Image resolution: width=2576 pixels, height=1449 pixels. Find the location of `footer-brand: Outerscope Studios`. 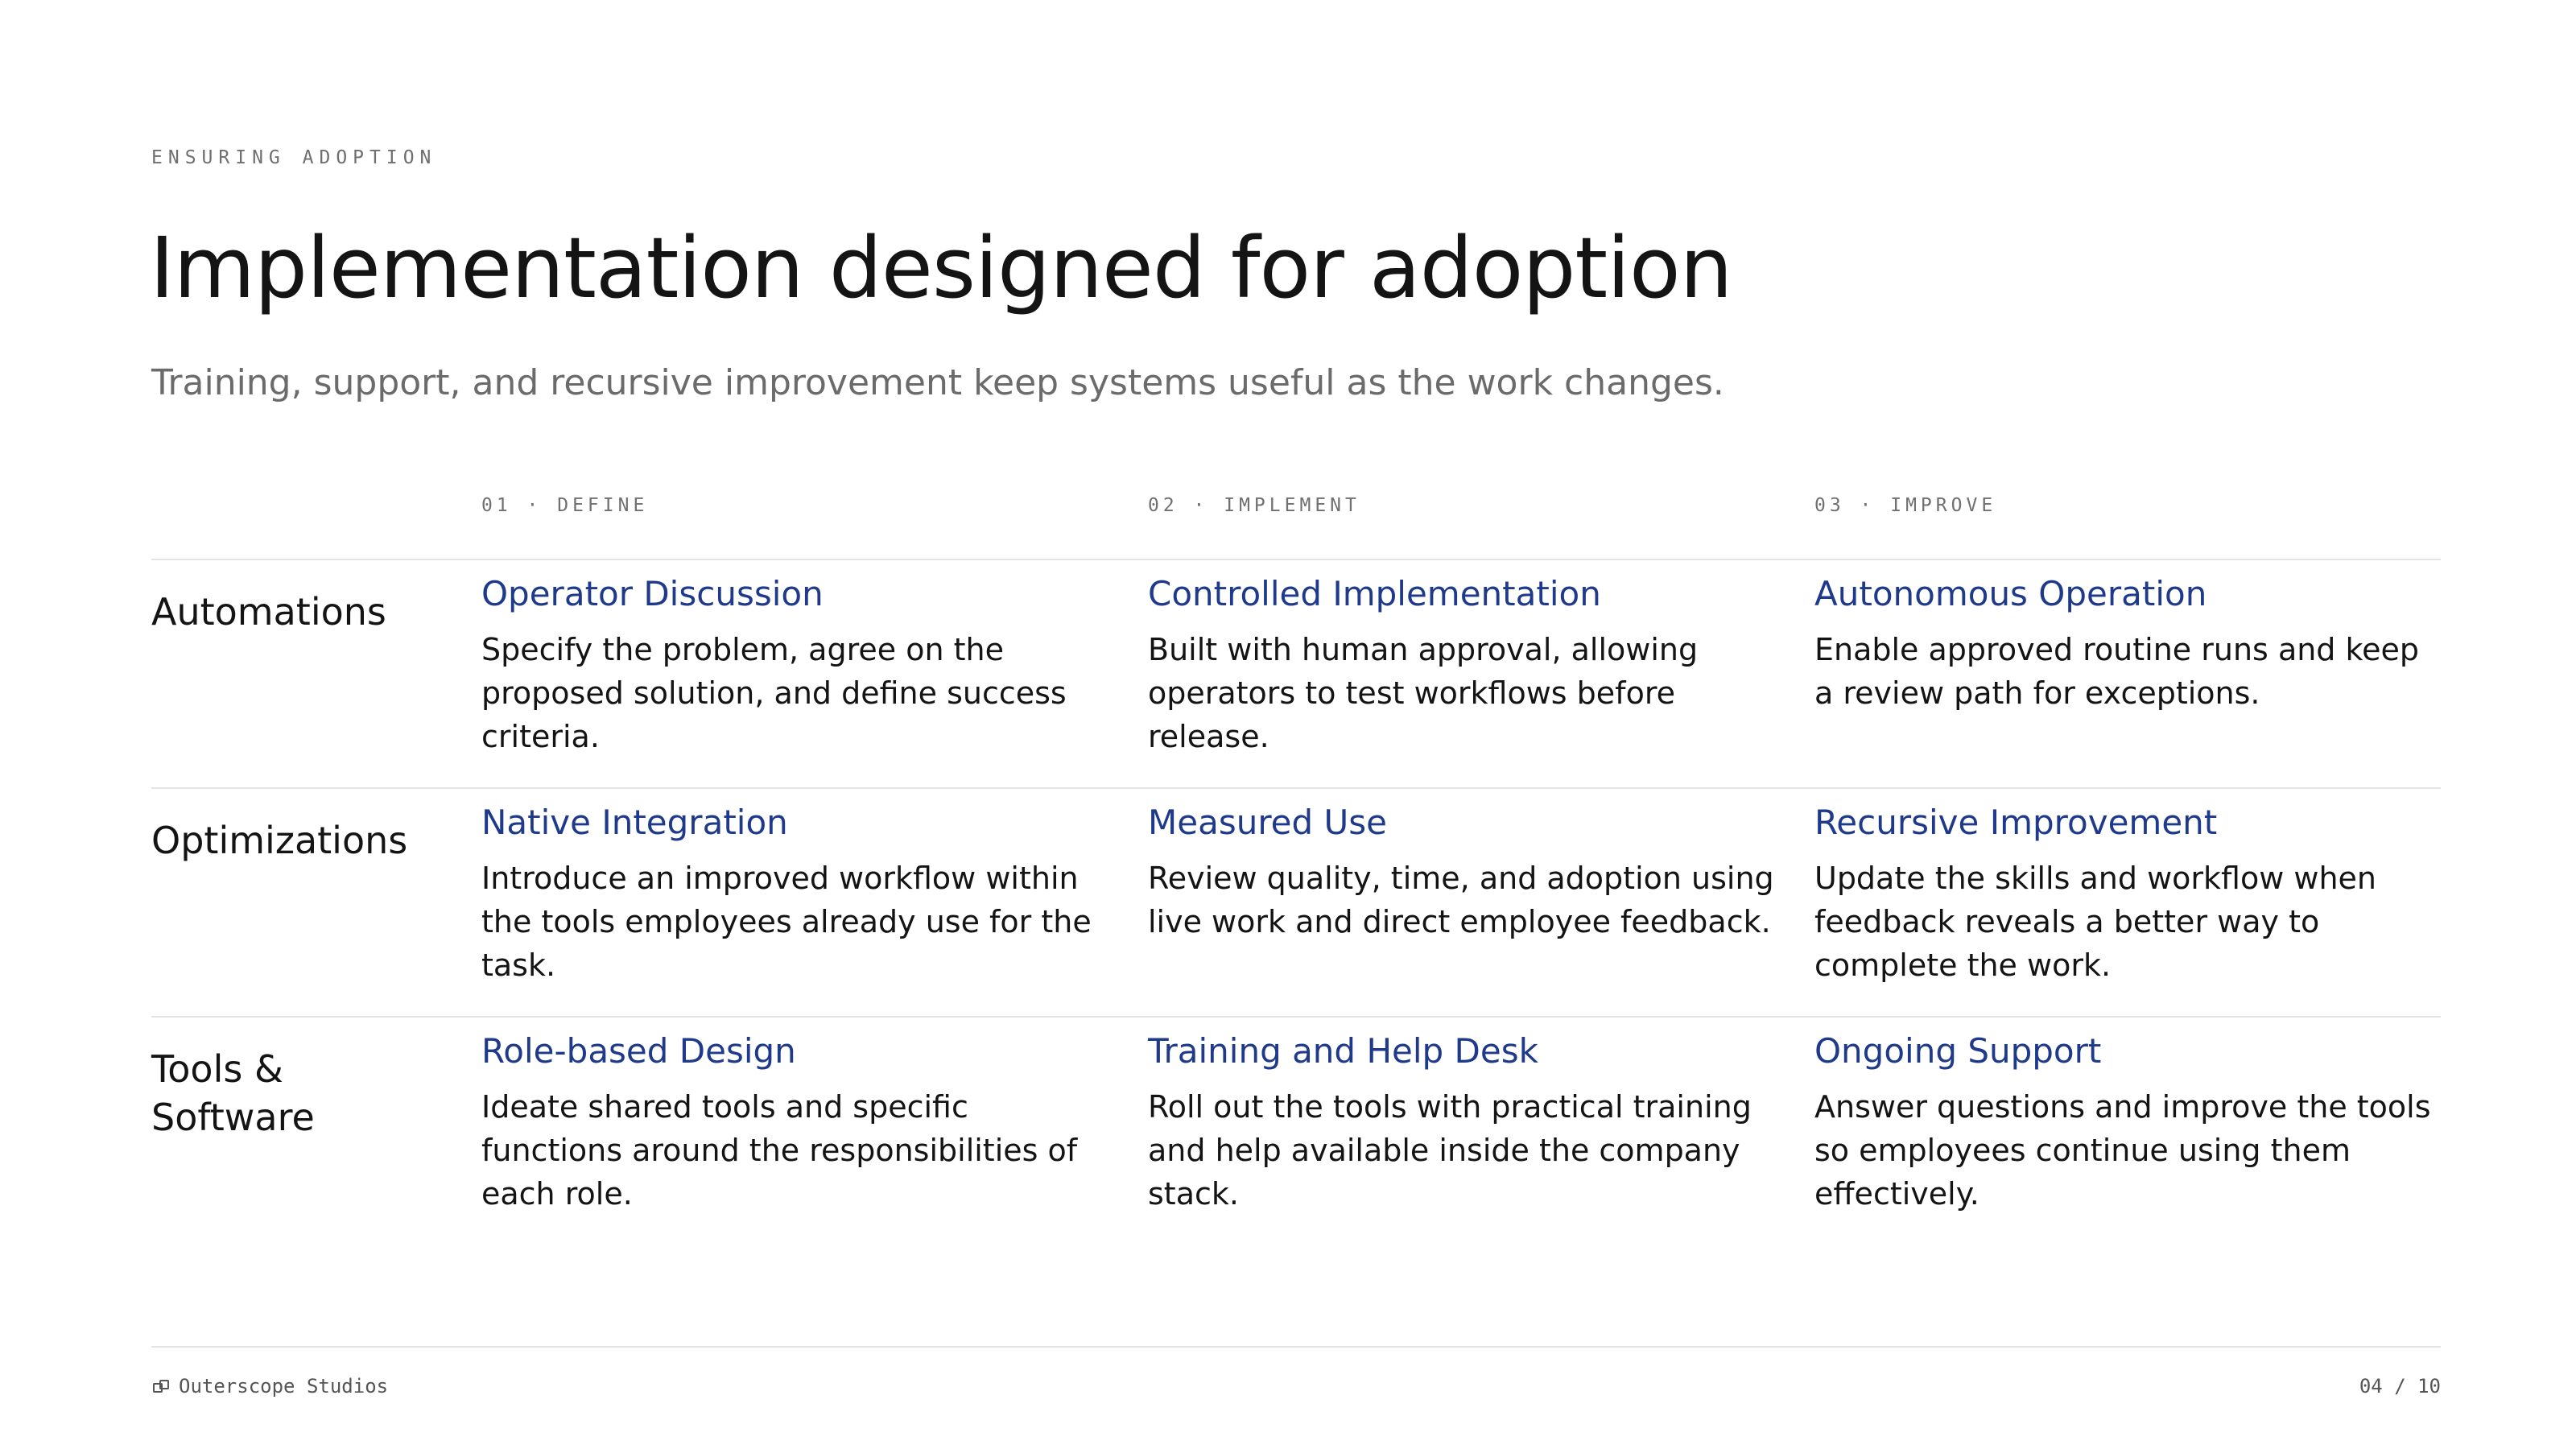

footer-brand: Outerscope Studios is located at coordinates (269, 1386).